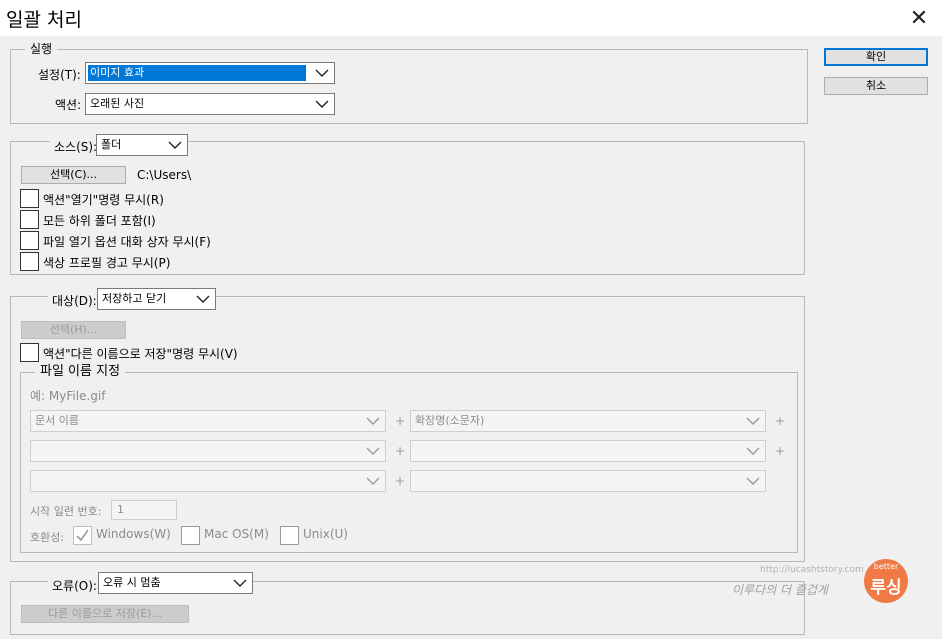 This screenshot has height=639, width=942. What do you see at coordinates (588, 481) in the screenshot?
I see `naming-field-3b` at bounding box center [588, 481].